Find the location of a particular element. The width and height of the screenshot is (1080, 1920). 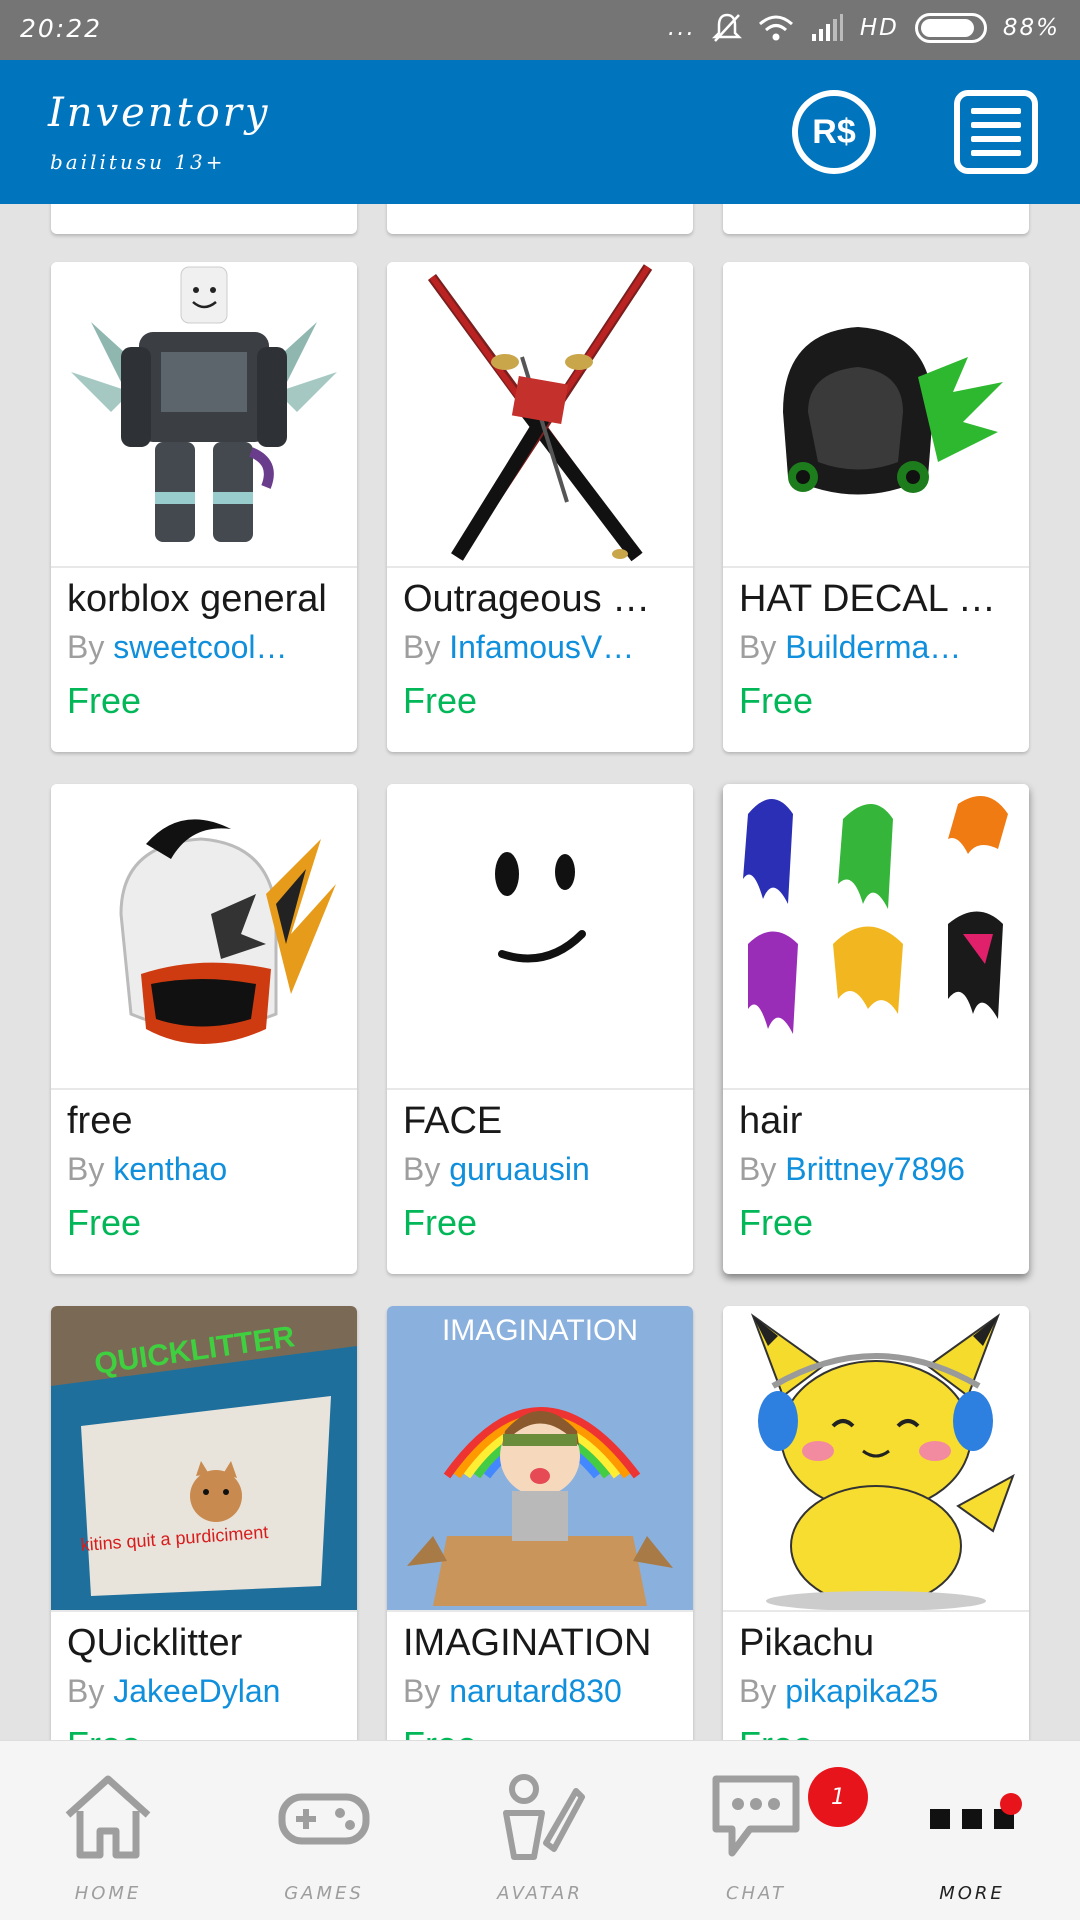

creator-link: pikapika25 is located at coordinates (861, 1691).